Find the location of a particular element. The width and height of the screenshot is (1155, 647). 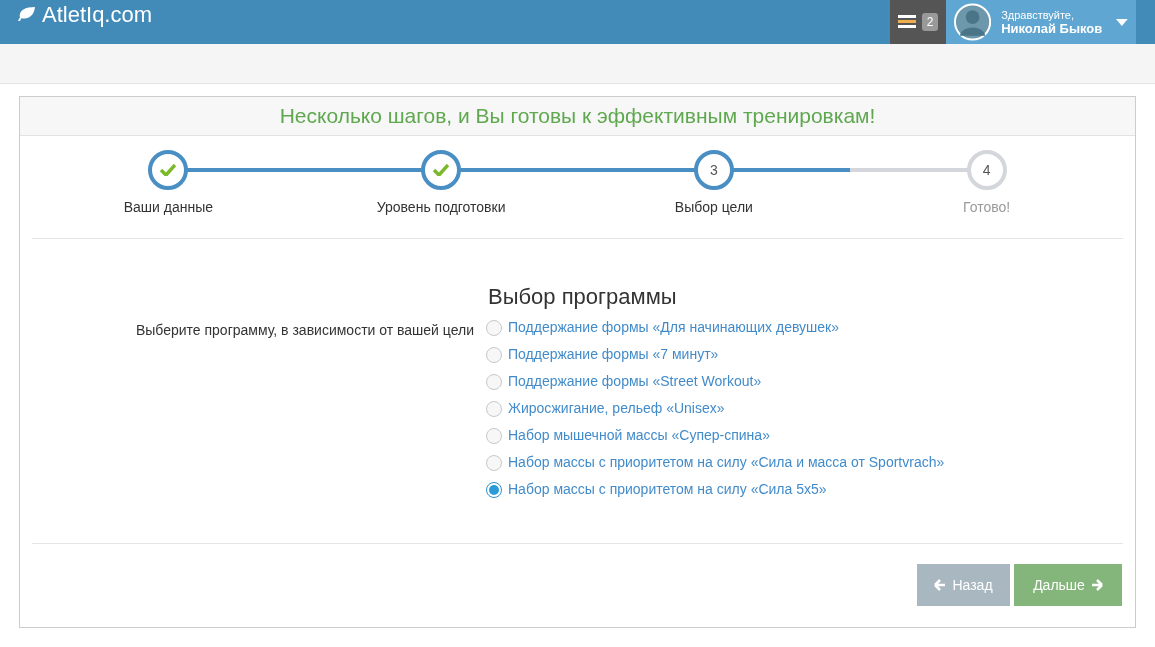

wizard-title: Несколько шагов, и Вы готовы к эффективным тренировкам! is located at coordinates (577, 116).